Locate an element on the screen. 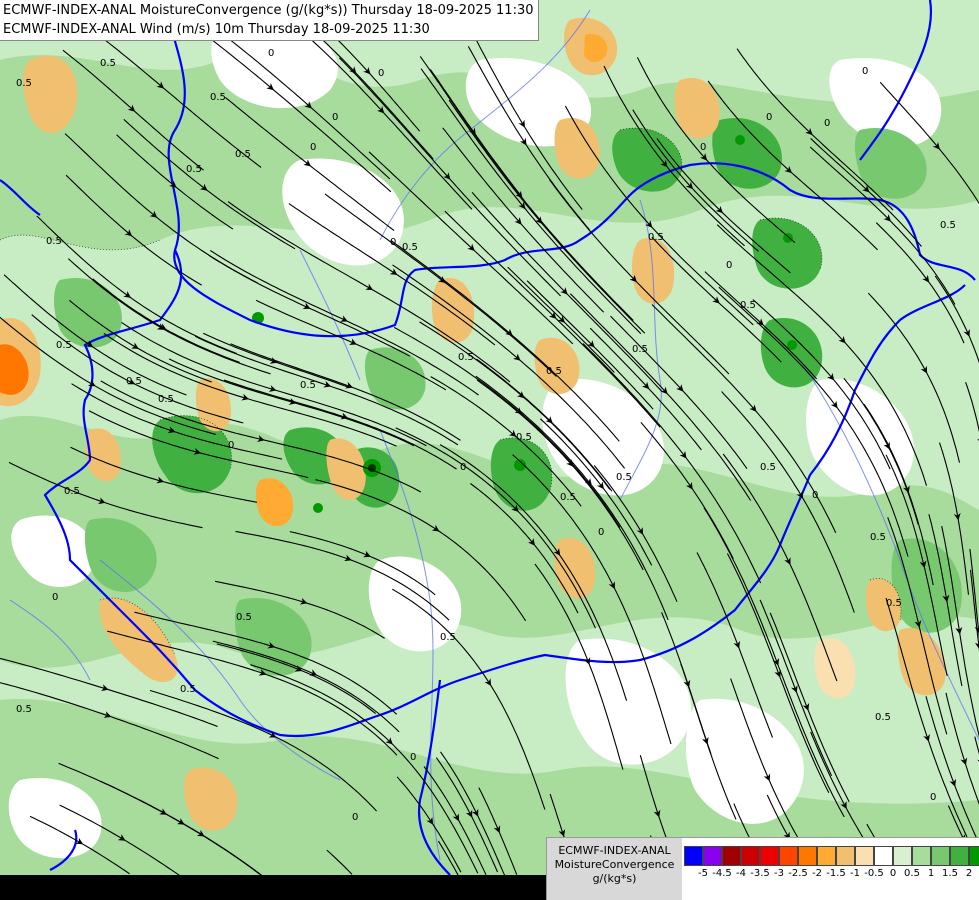 Image resolution: width=979 pixels, height=900 pixels. legend-unit: g/(kg*s) is located at coordinates (614, 878).